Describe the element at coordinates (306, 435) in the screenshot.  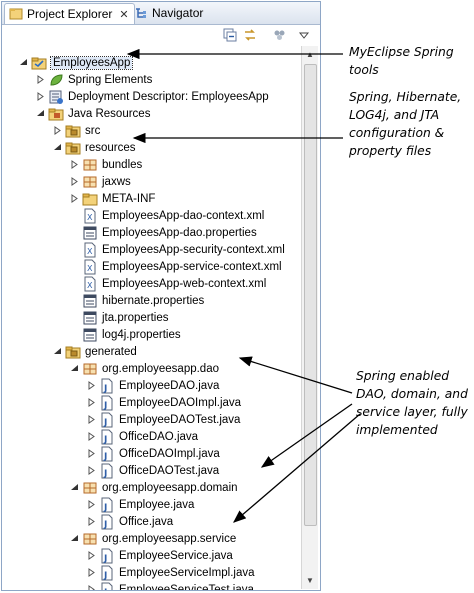
I see `arrow-to-domain` at that location.